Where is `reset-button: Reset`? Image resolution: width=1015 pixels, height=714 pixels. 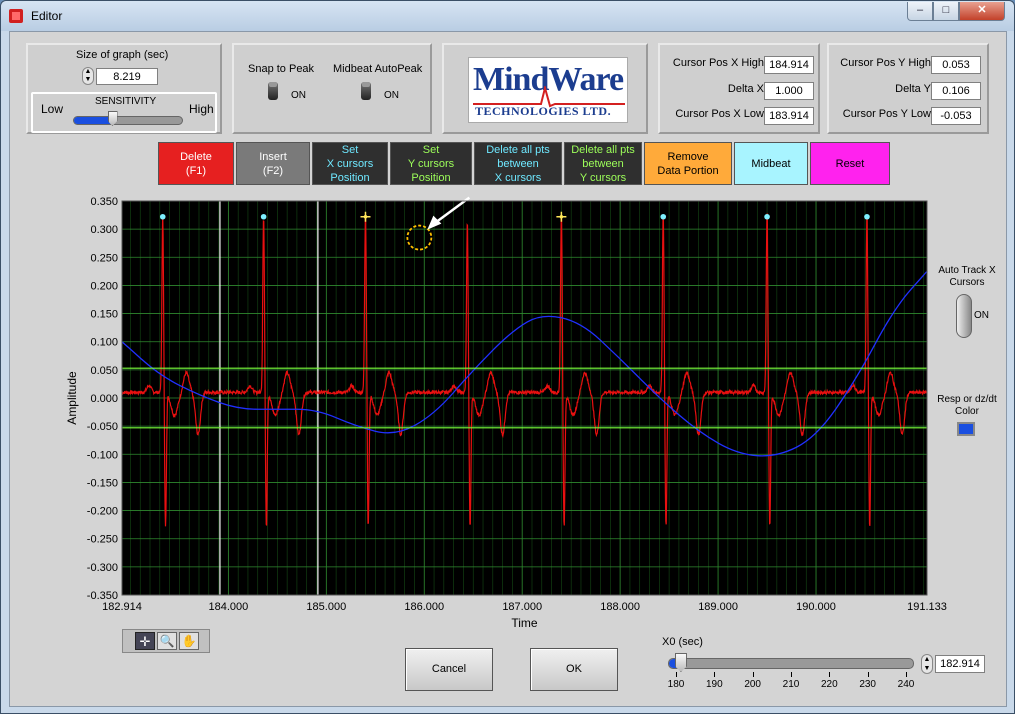 reset-button: Reset is located at coordinates (850, 163).